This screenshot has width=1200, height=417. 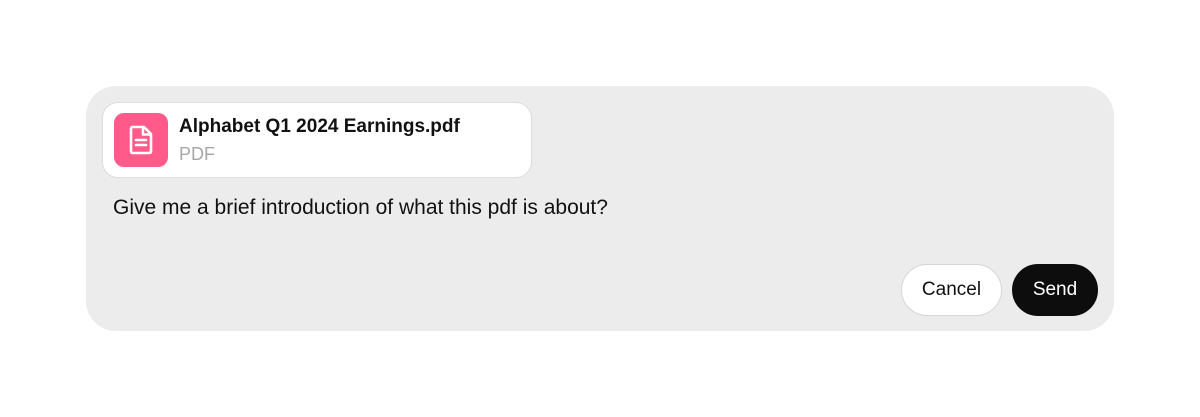 I want to click on document-icon, so click(x=141, y=140).